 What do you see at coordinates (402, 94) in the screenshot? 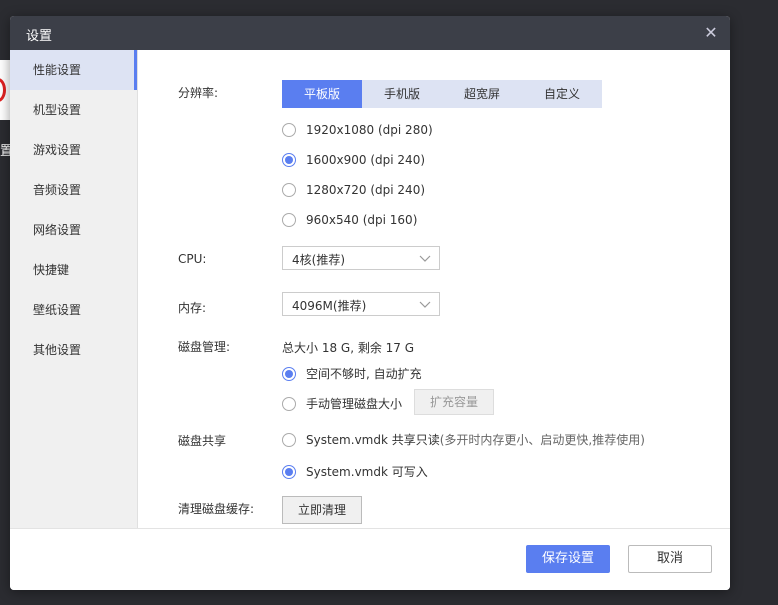
I see `tab-phone: 手机版` at bounding box center [402, 94].